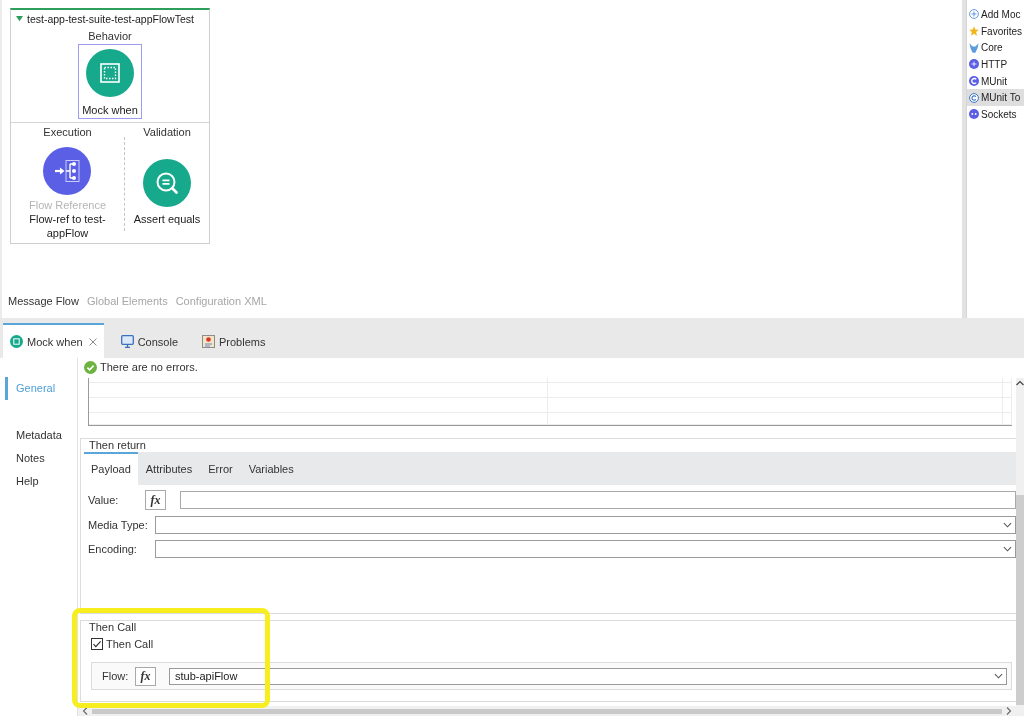 The height and width of the screenshot is (716, 1024). I want to click on c-badge-icon, so click(974, 81).